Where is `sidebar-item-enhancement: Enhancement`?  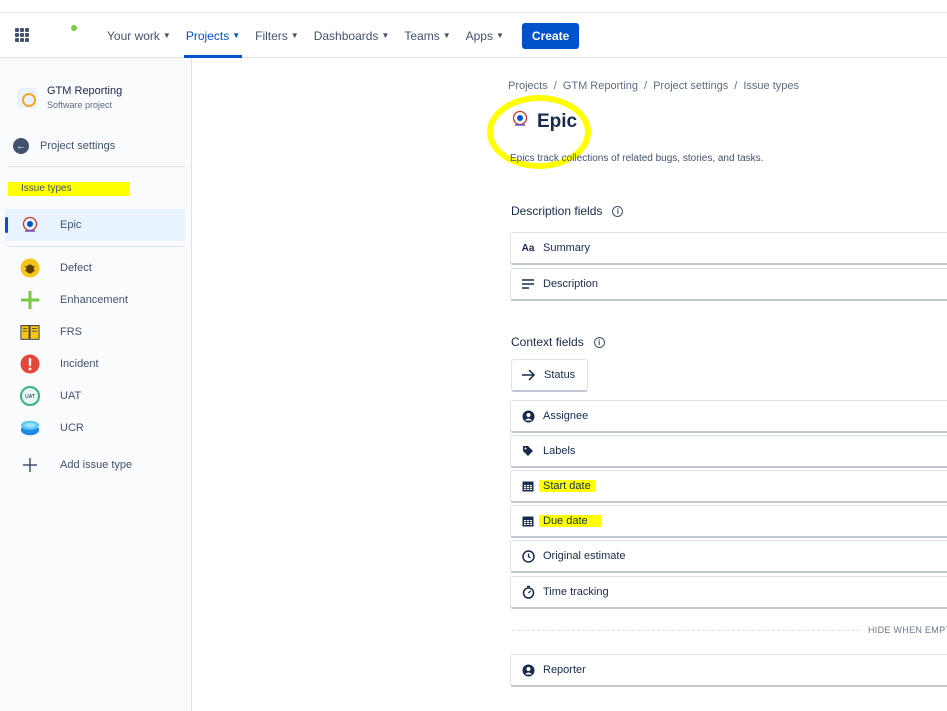
sidebar-item-enhancement: Enhancement is located at coordinates (95, 300).